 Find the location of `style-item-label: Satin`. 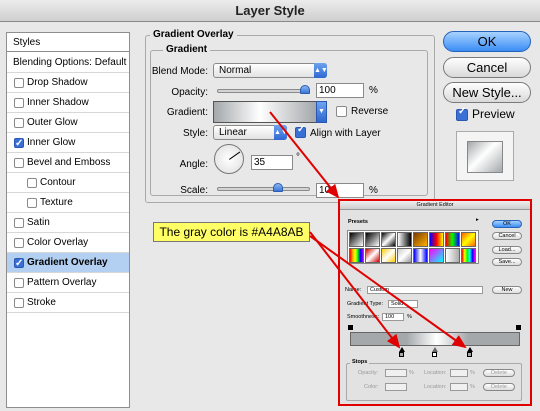

style-item-label: Satin is located at coordinates (38, 222).